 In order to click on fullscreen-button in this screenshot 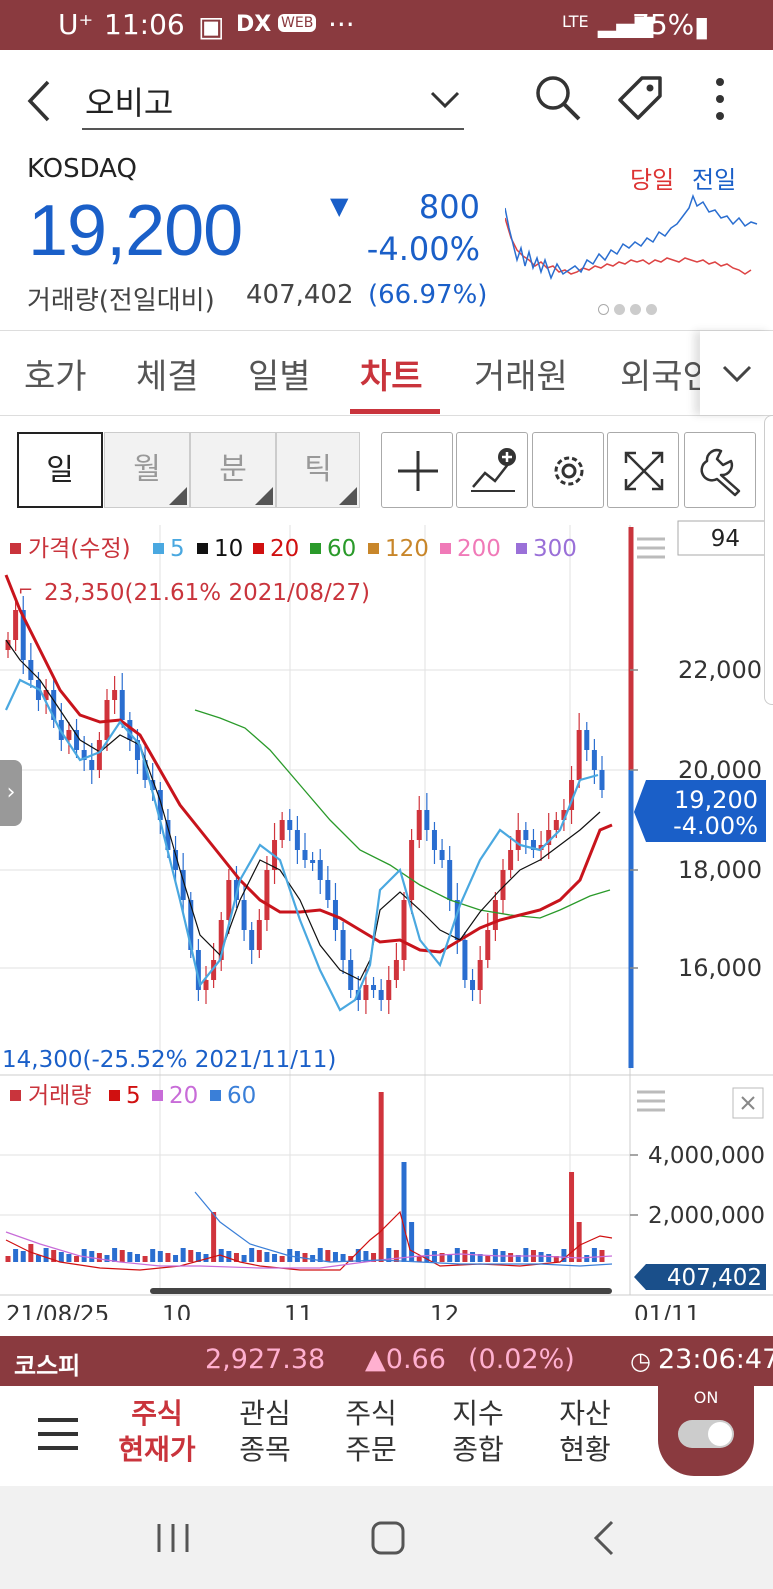, I will do `click(643, 470)`.